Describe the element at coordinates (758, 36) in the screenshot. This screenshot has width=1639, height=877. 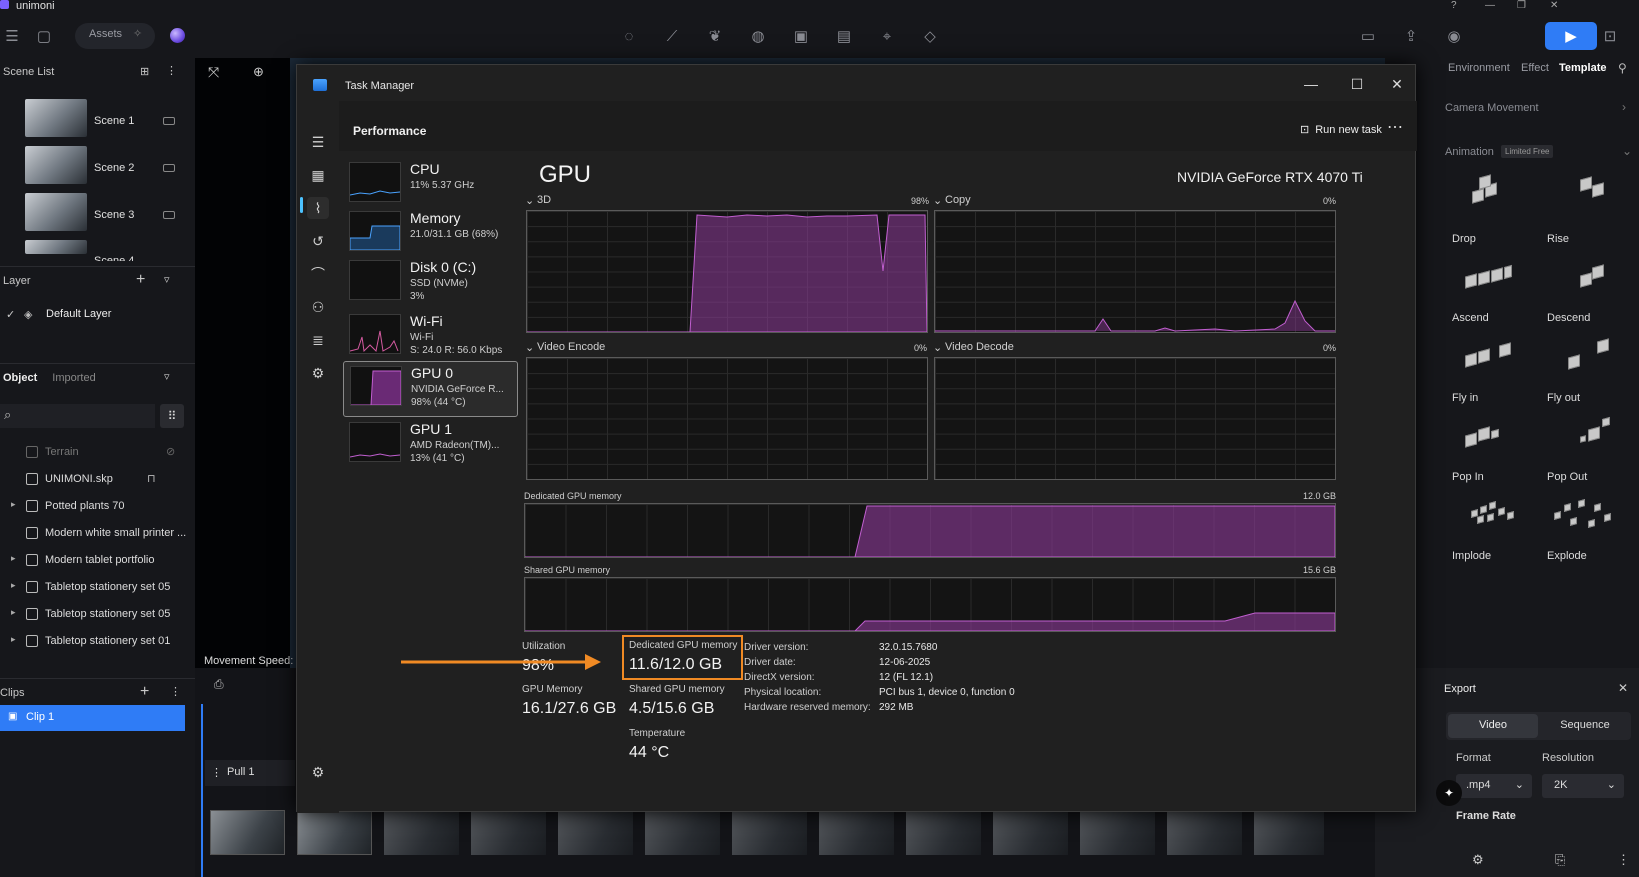
I see `fire-icon: ◍` at that location.